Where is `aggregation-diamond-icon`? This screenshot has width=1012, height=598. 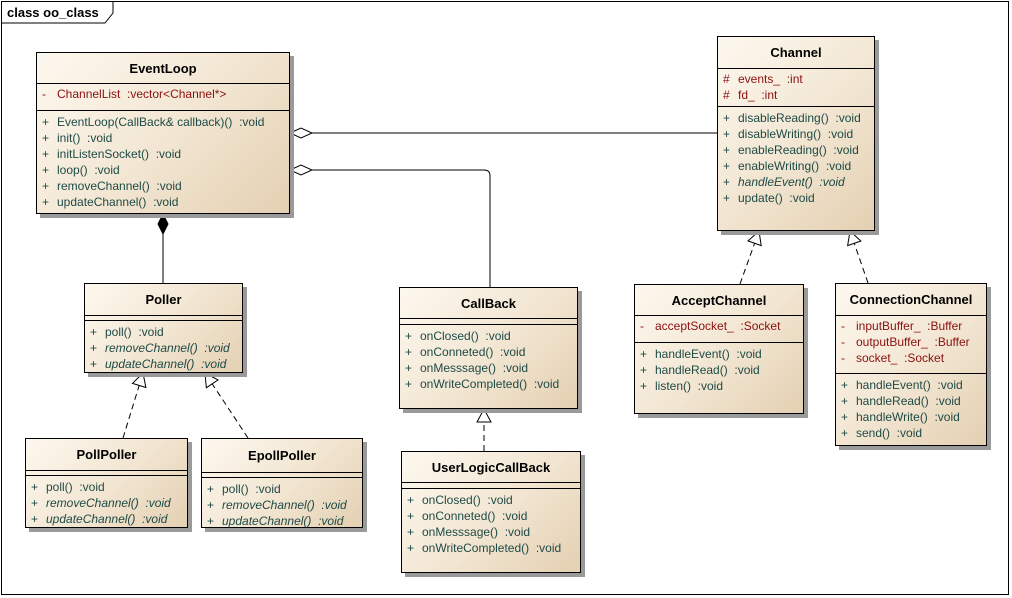
aggregation-diamond-icon is located at coordinates (301, 133).